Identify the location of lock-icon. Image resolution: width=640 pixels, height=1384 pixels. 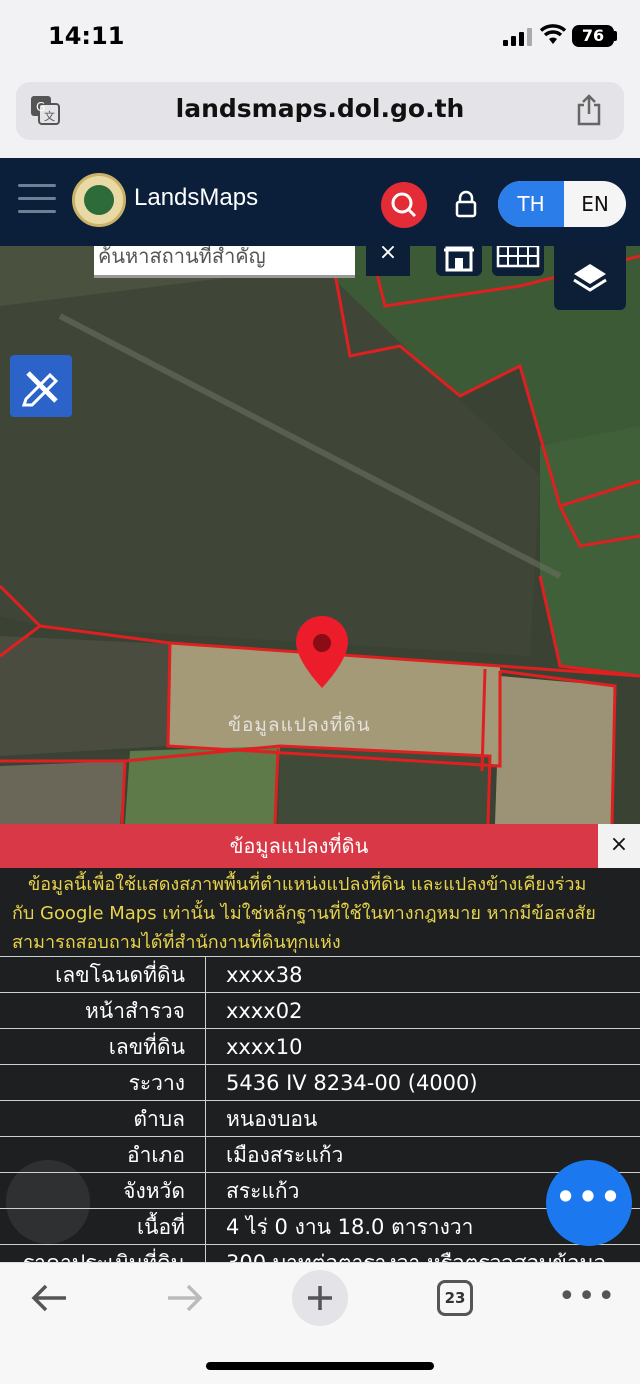
(466, 204).